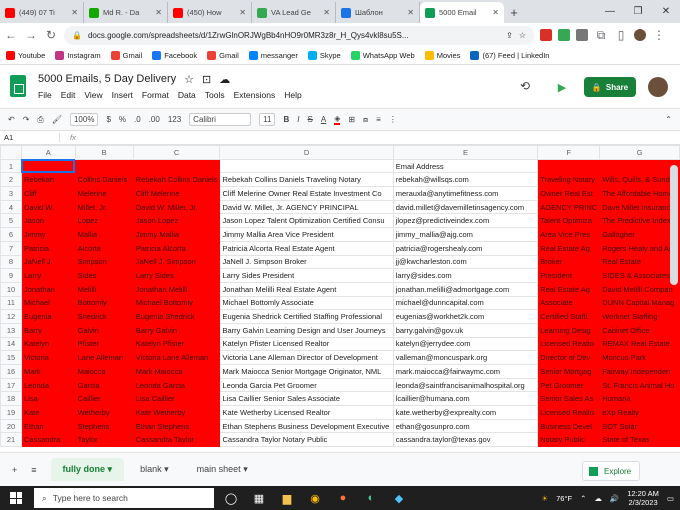 The width and height of the screenshot is (680, 510). Describe the element at coordinates (569, 207) in the screenshot. I see `cell-f: AGENCY PRINC` at that location.